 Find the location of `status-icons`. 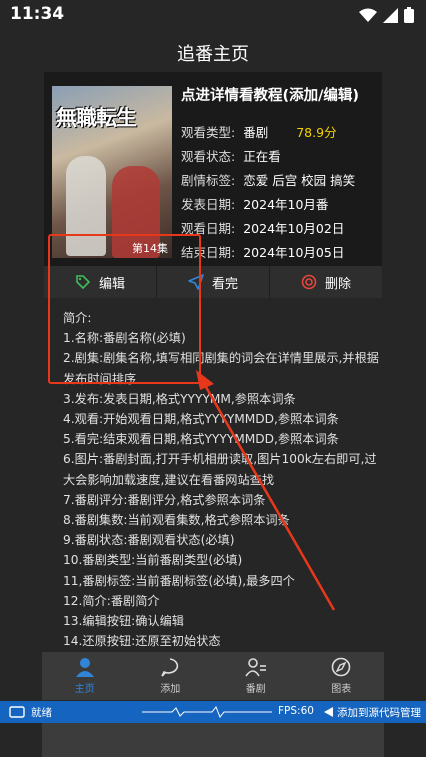

status-icons is located at coordinates (386, 15).